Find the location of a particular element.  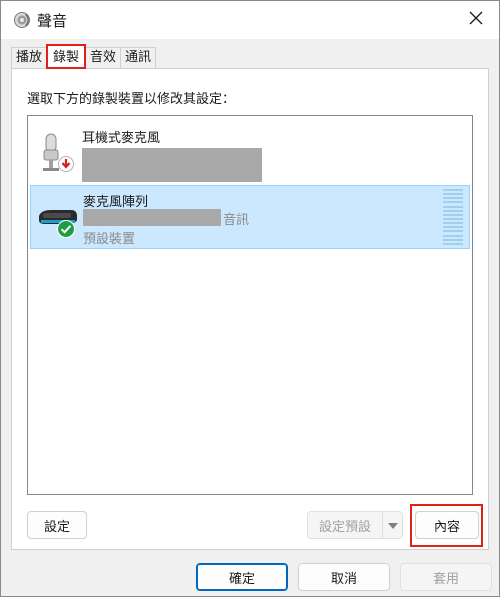

default-check-icon is located at coordinates (66, 229).